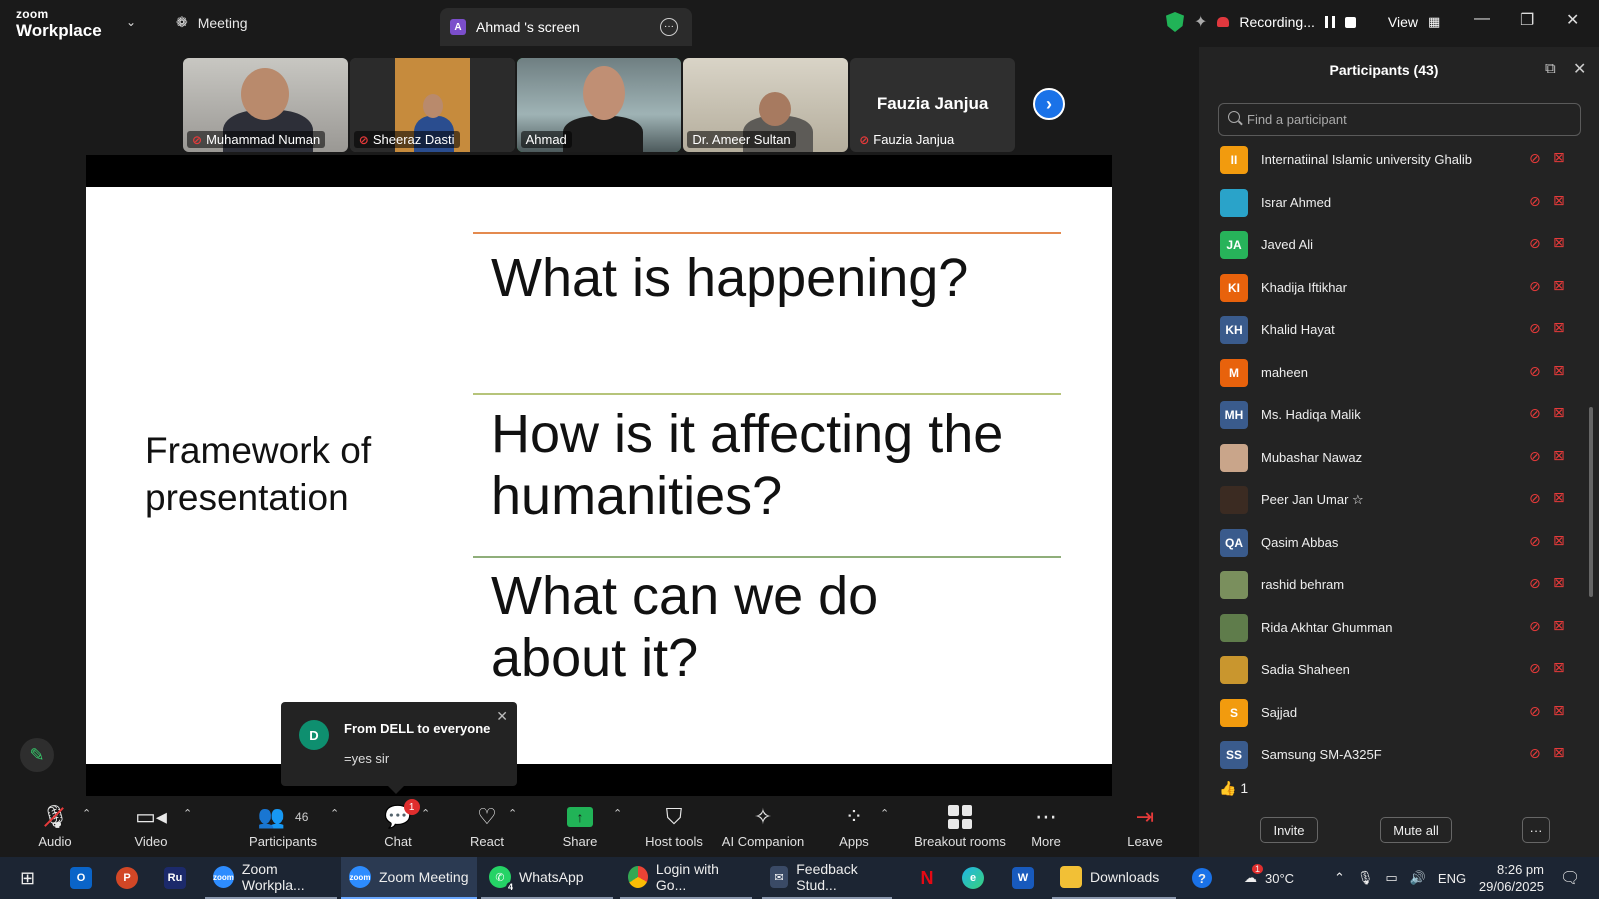 This screenshot has width=1599, height=899. Describe the element at coordinates (1329, 22) in the screenshot. I see `pause-recording-icon` at that location.